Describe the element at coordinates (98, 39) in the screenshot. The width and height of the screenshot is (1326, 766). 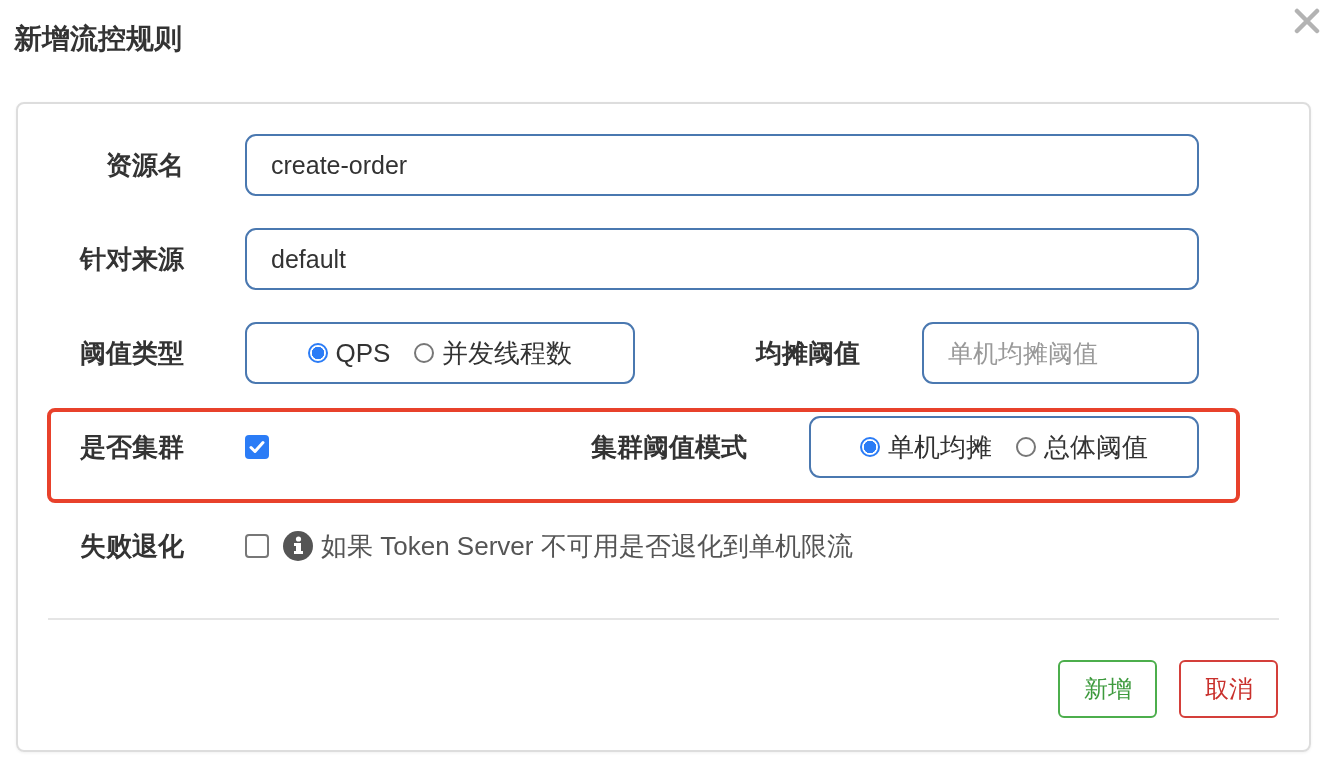
I see `dialog-title: 新增流控规则` at that location.